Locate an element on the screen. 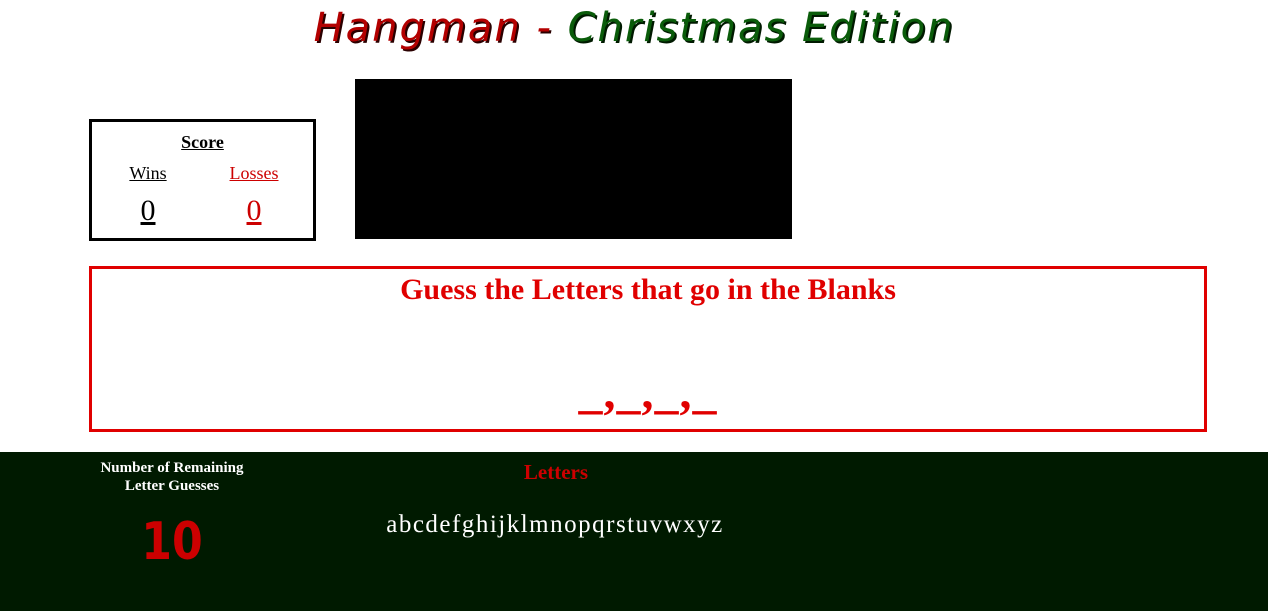 This screenshot has width=1268, height=611. score-heading: Score is located at coordinates (202, 142).